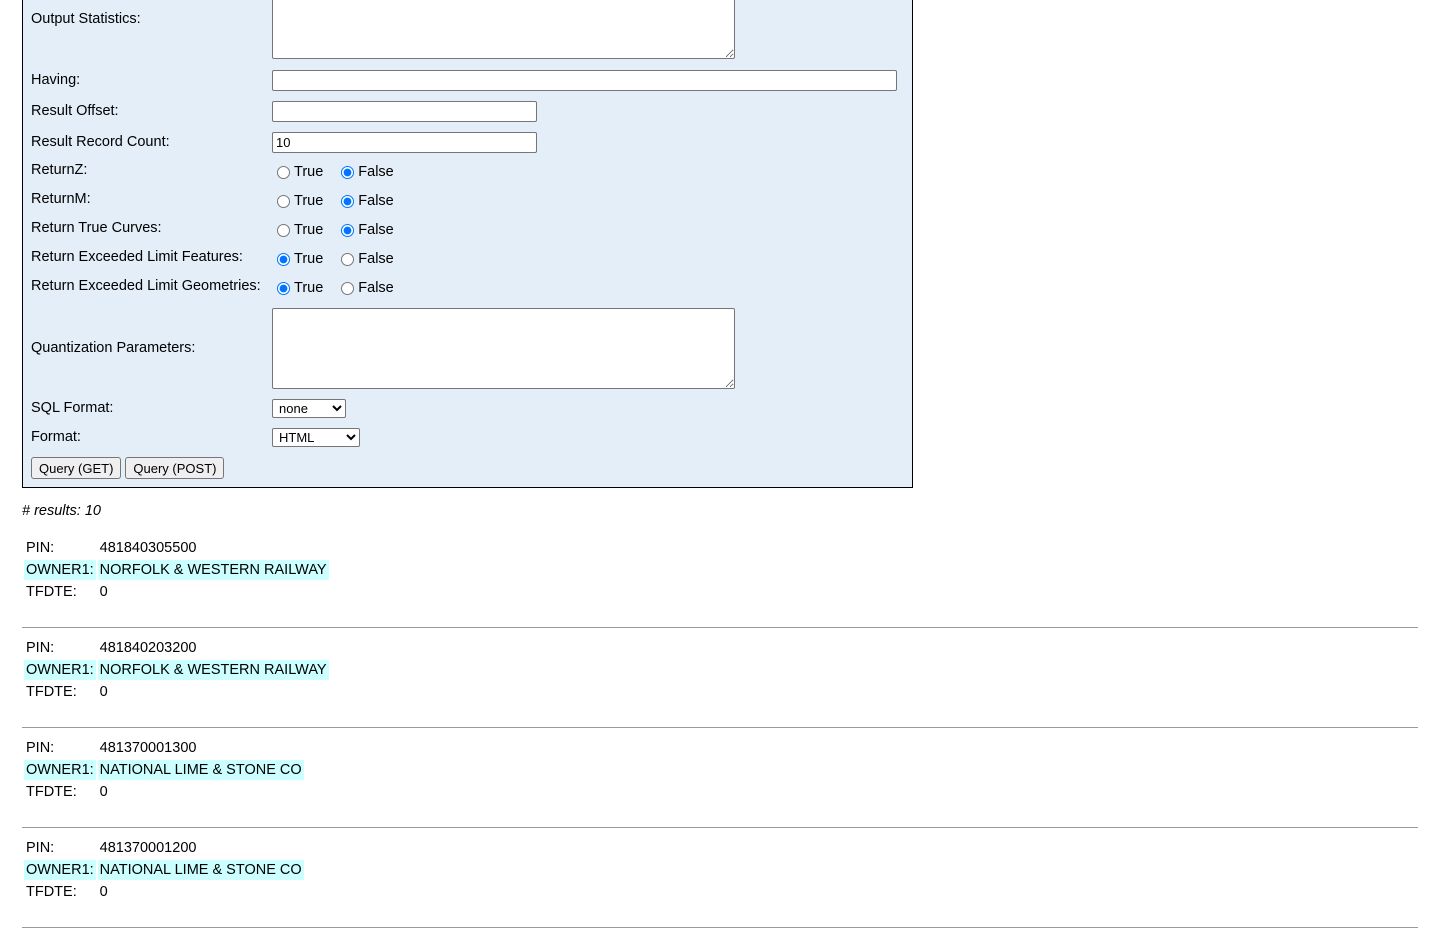 The width and height of the screenshot is (1440, 928). I want to click on return-true-curves-label: Return True Curves:, so click(96, 228).